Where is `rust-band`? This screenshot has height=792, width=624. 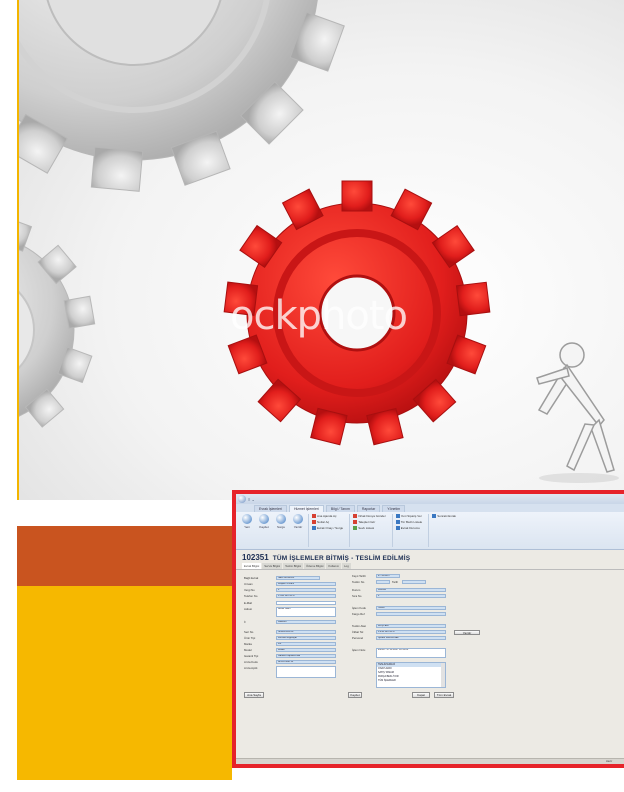 rust-band is located at coordinates (124, 556).